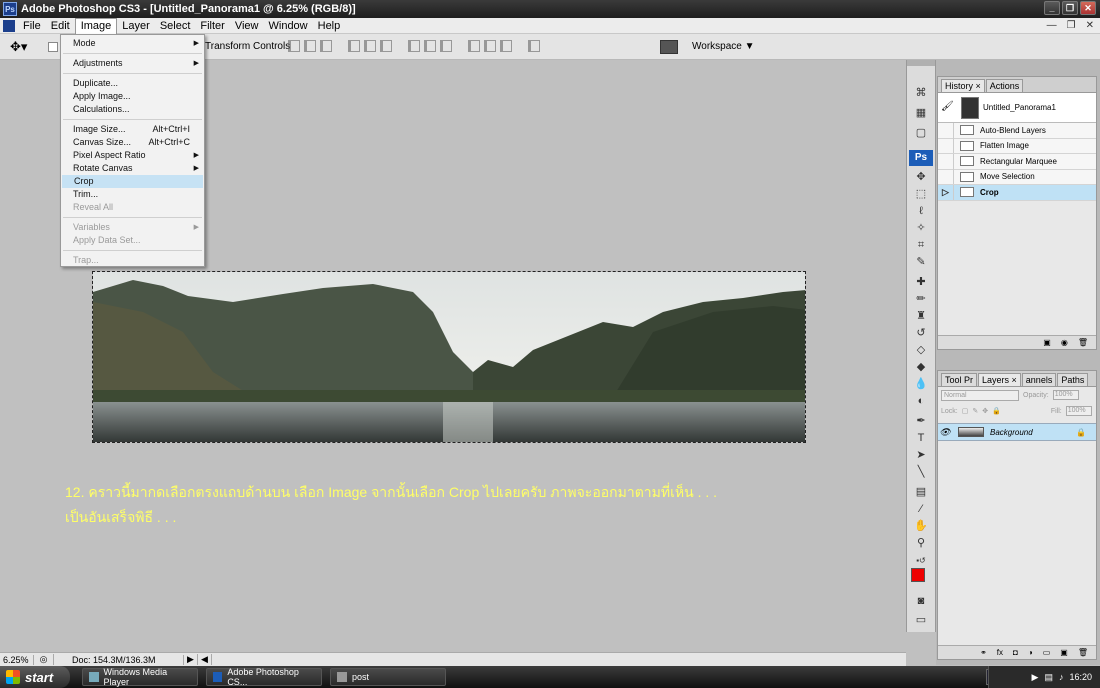 The height and width of the screenshot is (688, 1100). What do you see at coordinates (1090, 25) in the screenshot?
I see `doc-close-icon: ✕` at bounding box center [1090, 25].